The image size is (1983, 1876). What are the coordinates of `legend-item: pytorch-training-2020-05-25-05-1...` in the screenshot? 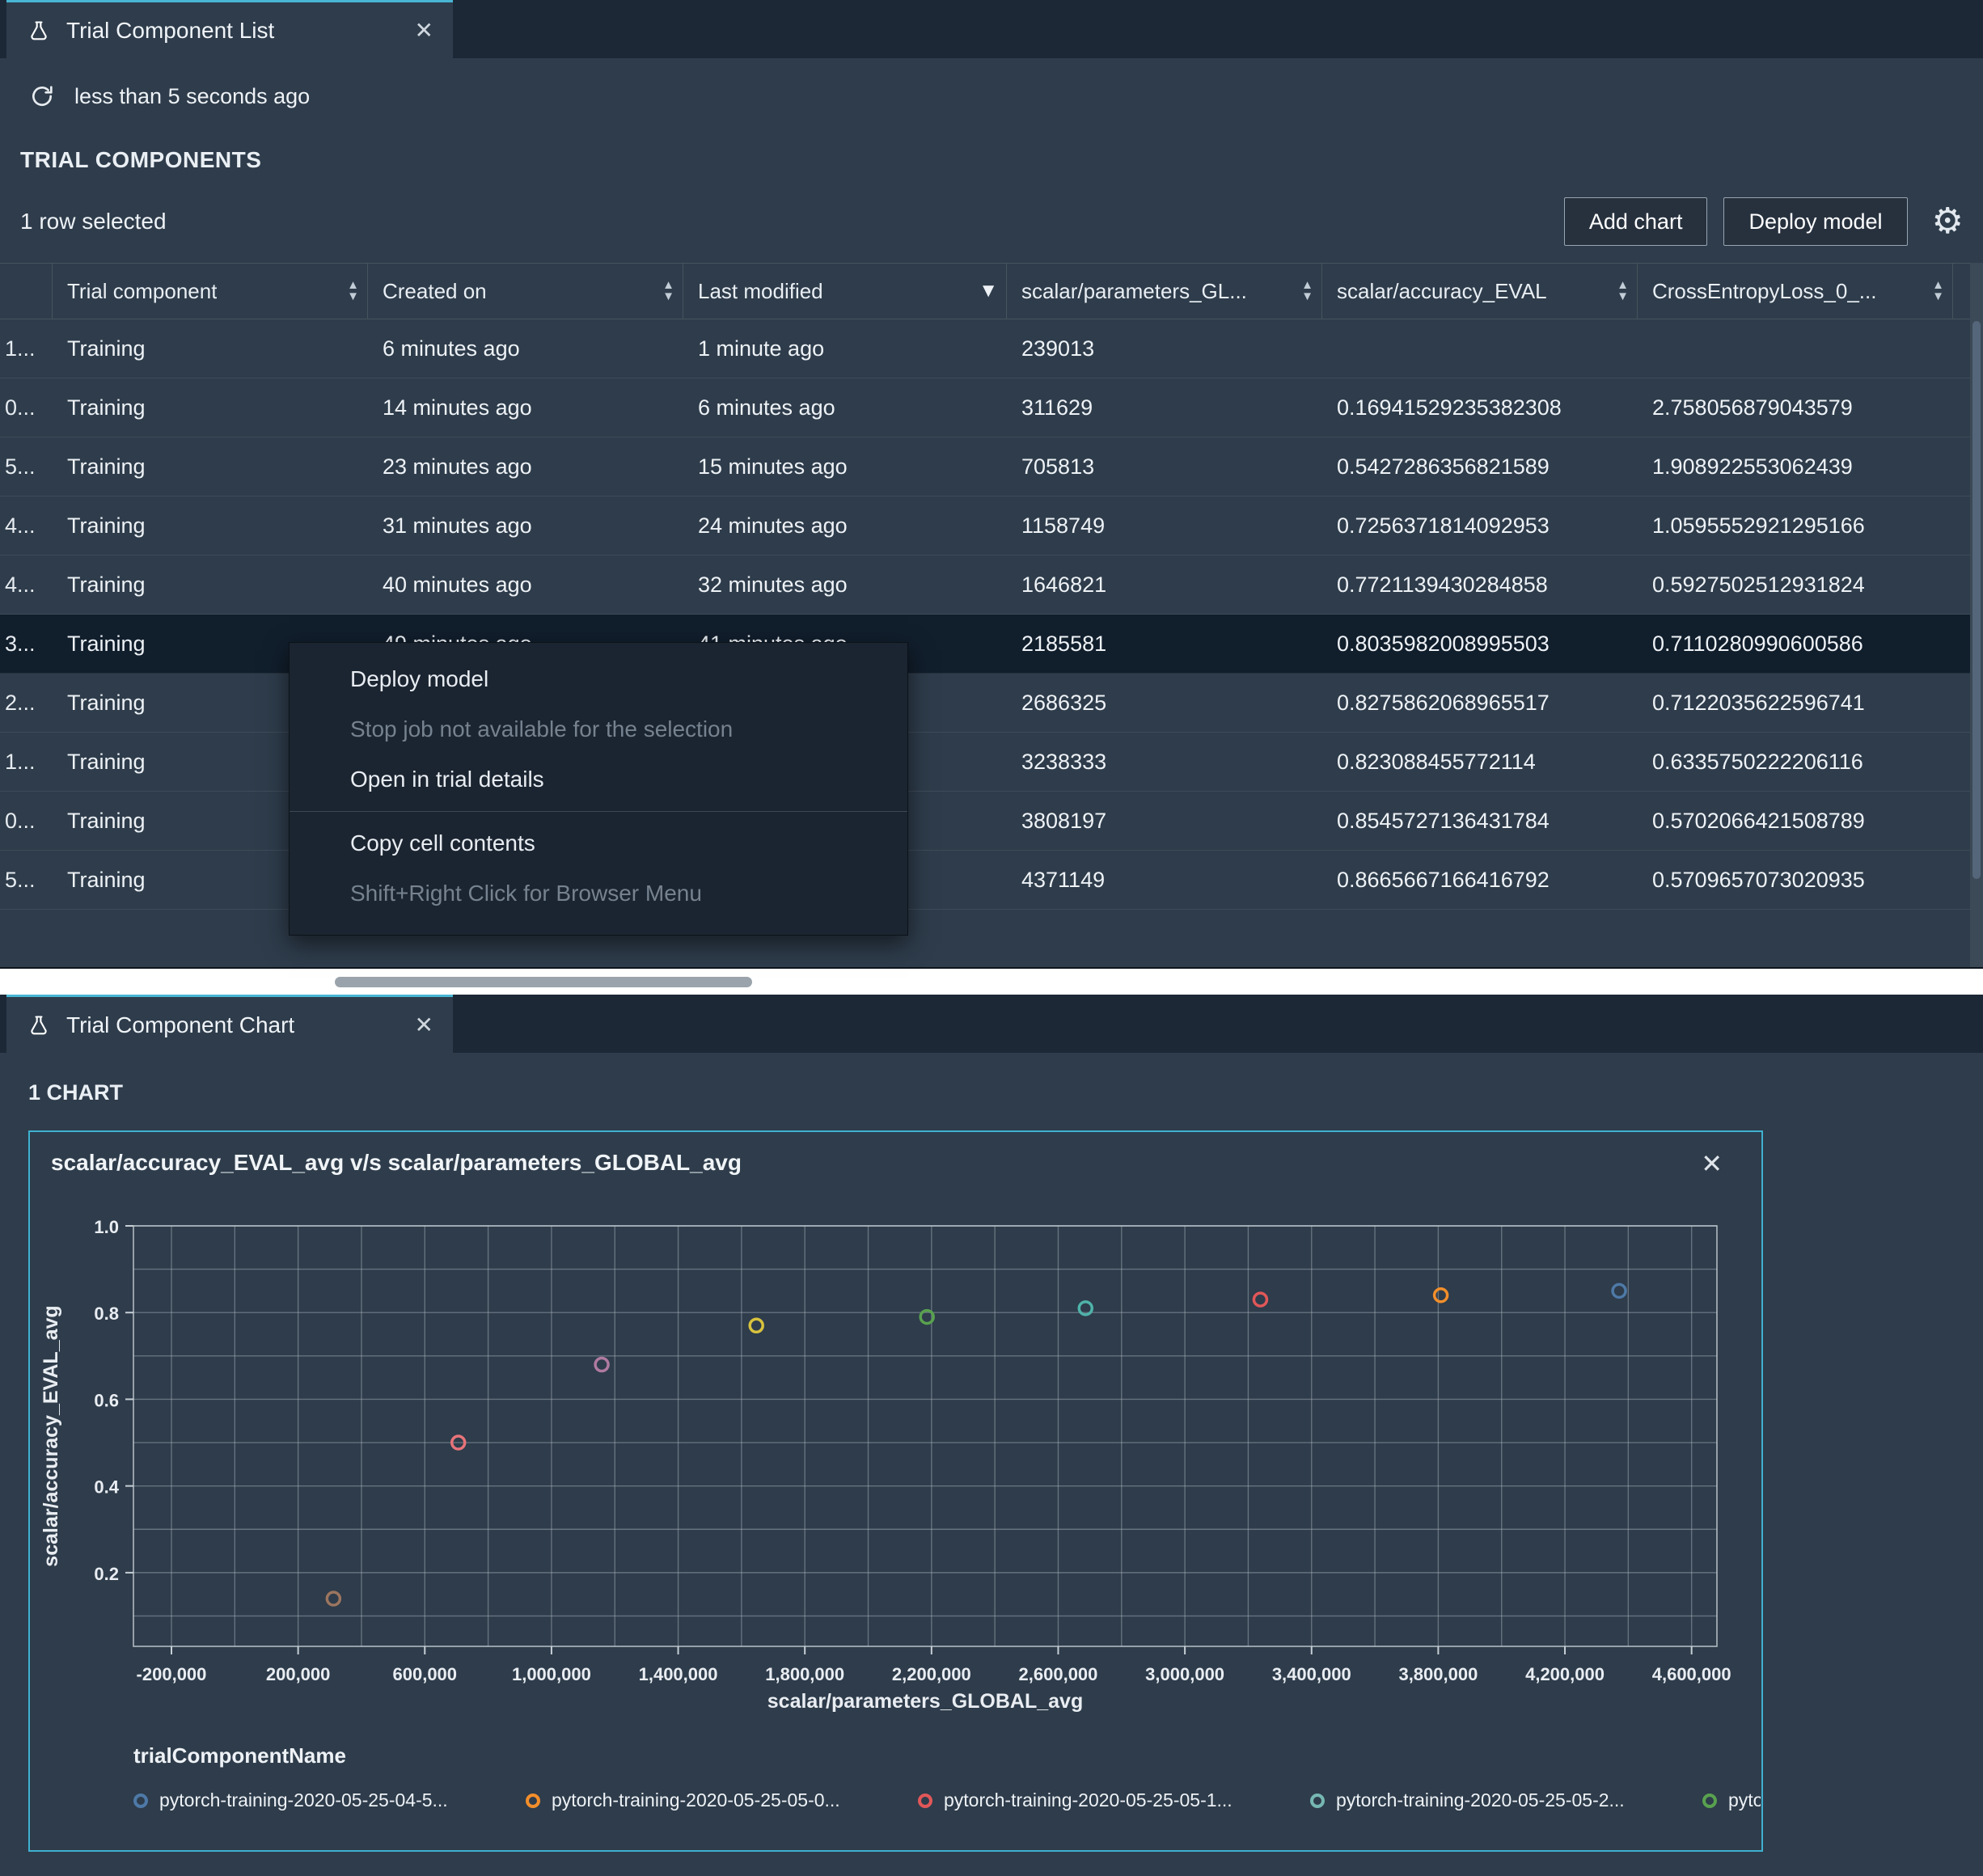 It's located at (1114, 1800).